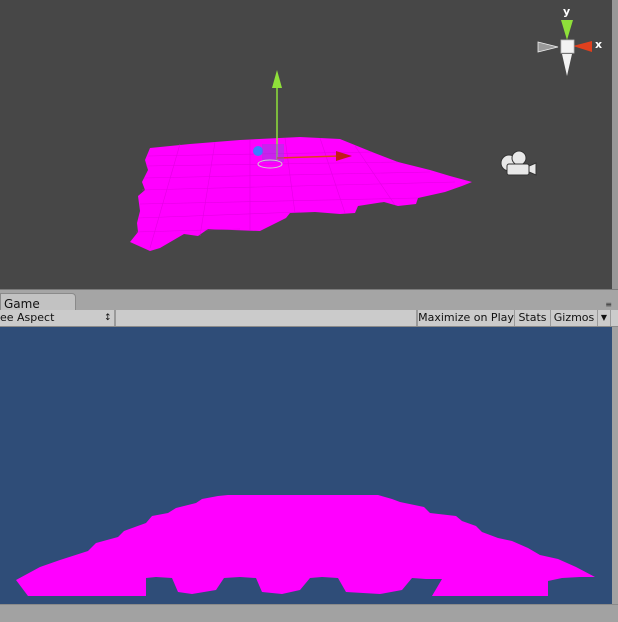 This screenshot has width=618, height=622. I want to click on toolbar-spacer, so click(266, 318).